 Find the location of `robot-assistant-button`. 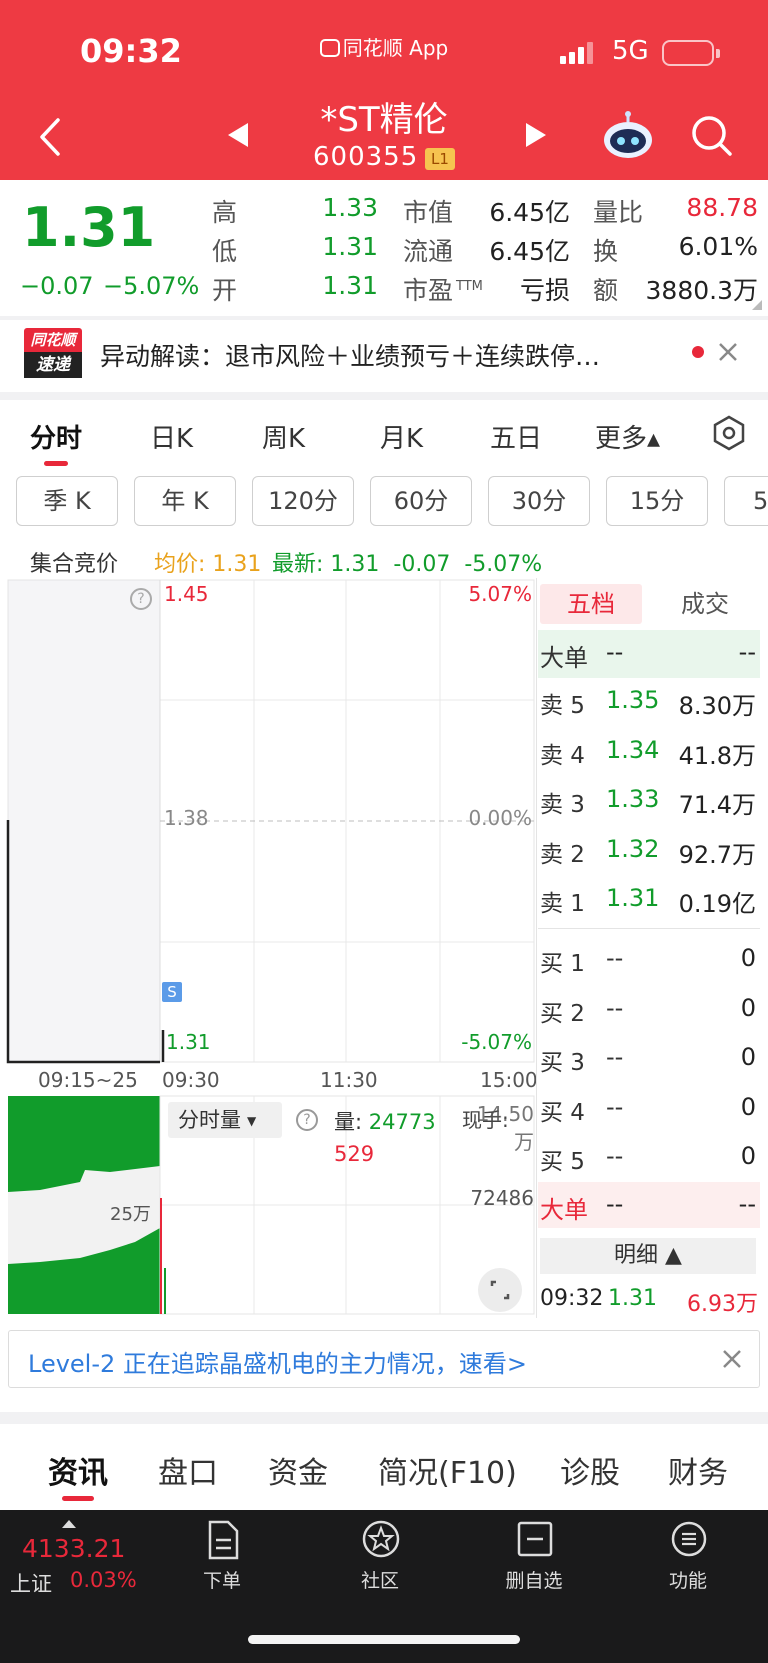

robot-assistant-button is located at coordinates (628, 136).